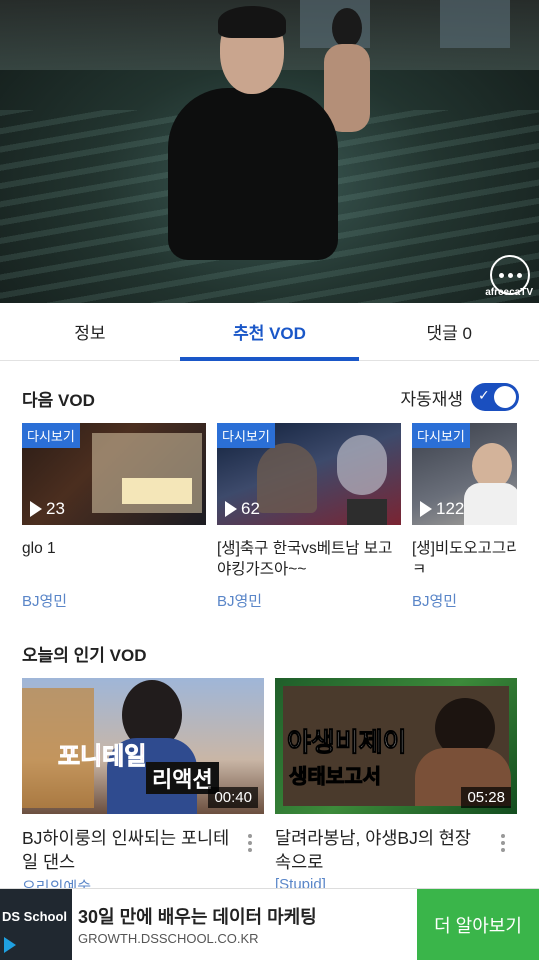 The width and height of the screenshot is (539, 960). I want to click on vod-card: 다시보기 122 [생]비도오고그리 ..철권...ㅋㅋ BJ영민, so click(464, 517).